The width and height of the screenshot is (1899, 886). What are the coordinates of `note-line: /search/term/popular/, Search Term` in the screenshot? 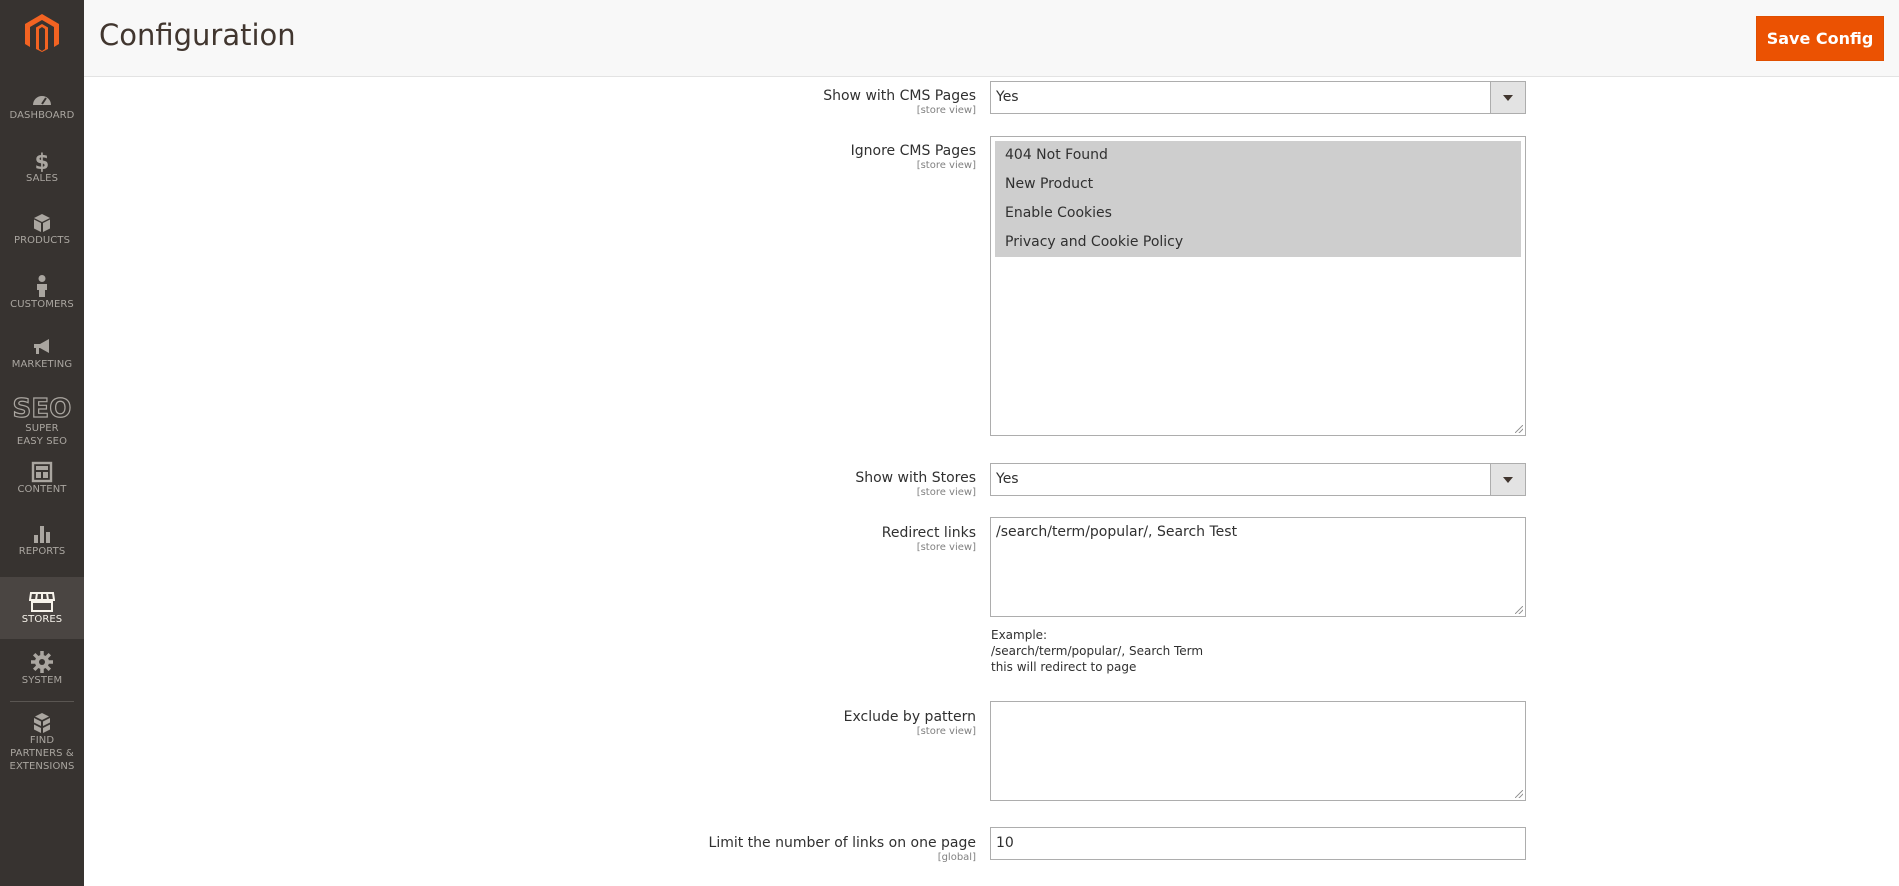 It's located at (1097, 651).